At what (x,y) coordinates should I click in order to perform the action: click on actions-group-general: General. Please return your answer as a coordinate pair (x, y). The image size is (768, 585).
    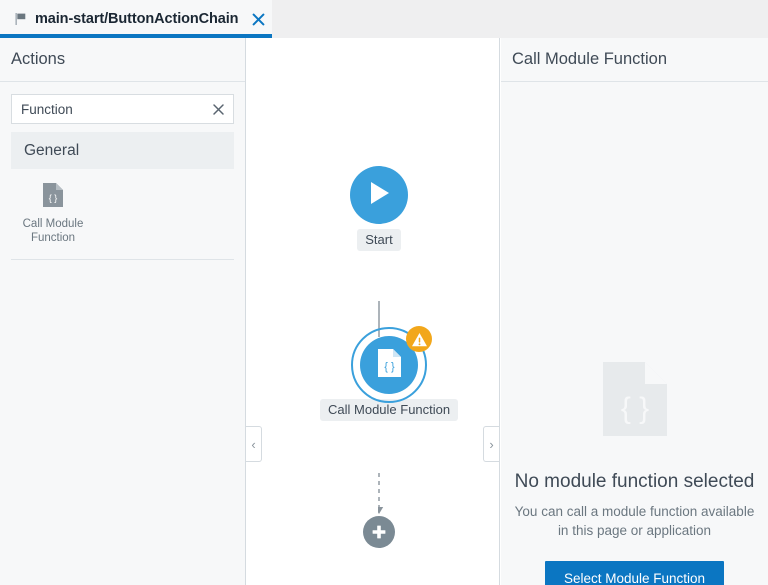
    Looking at the image, I should click on (122, 150).